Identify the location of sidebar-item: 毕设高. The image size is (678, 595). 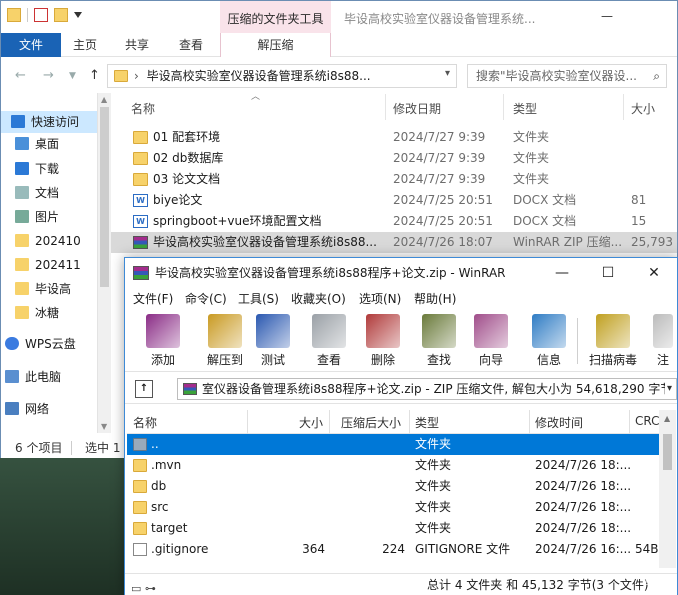
(49, 289).